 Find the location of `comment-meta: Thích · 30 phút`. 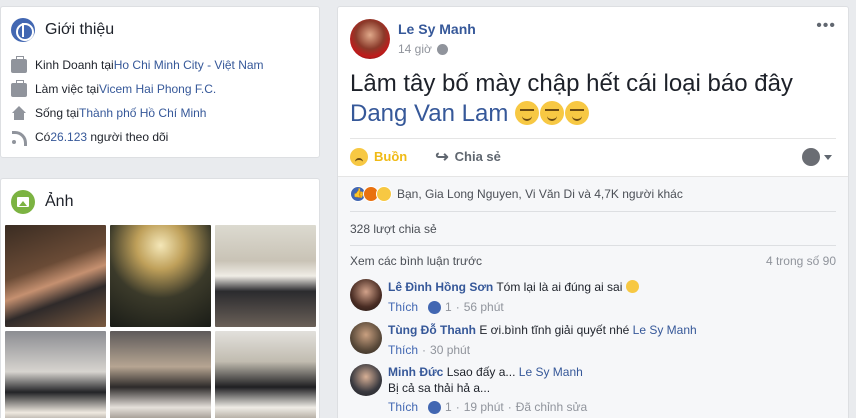

comment-meta: Thích · 30 phút is located at coordinates (542, 350).